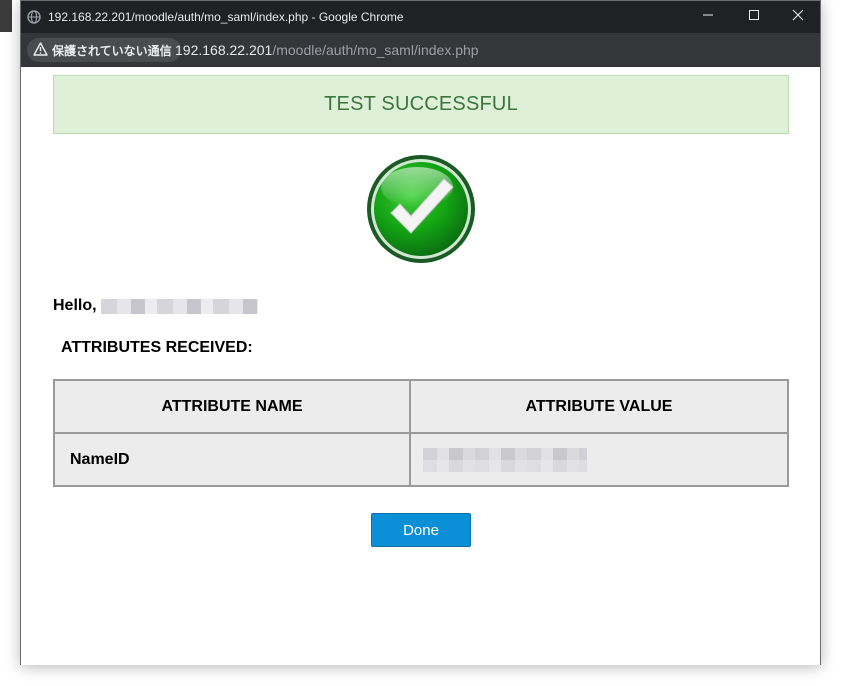 Image resolution: width=842 pixels, height=686 pixels. I want to click on attribute-name-cell: NameID, so click(232, 459).